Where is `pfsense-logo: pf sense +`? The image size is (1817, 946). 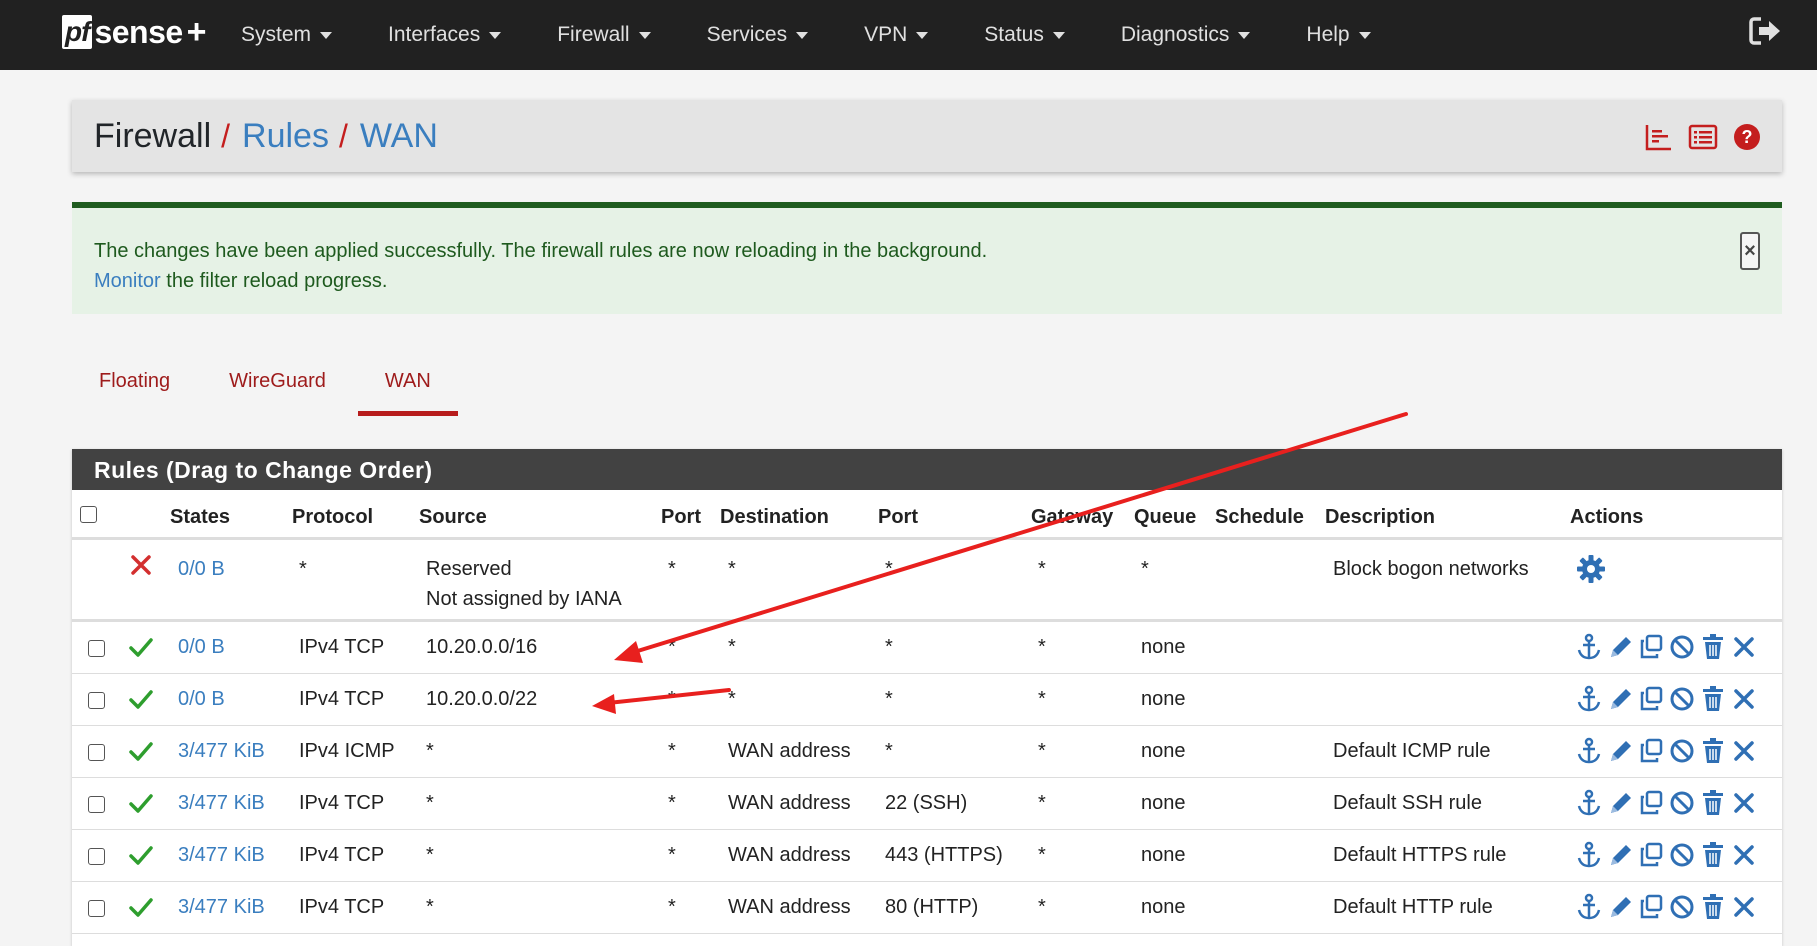 pfsense-logo: pf sense + is located at coordinates (134, 32).